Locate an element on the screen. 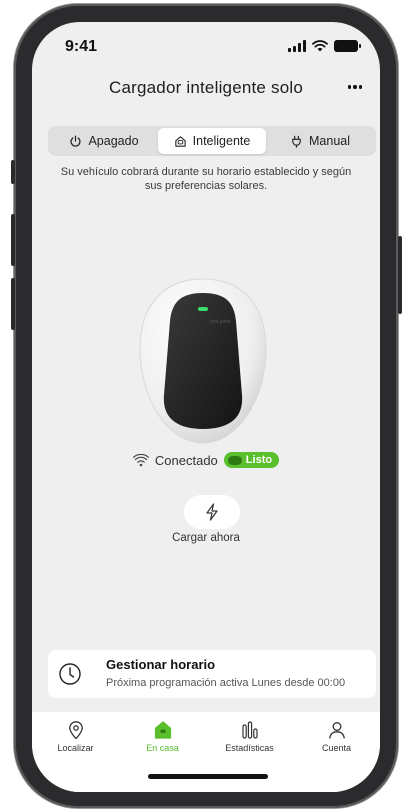 This screenshot has width=409, height=812. home-indicator is located at coordinates (208, 776).